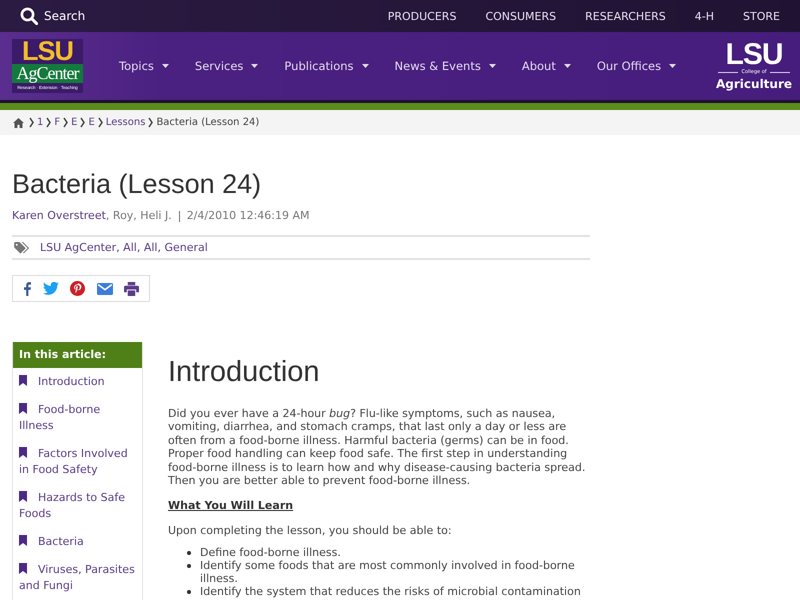  I want to click on twitter-icon, so click(51, 288).